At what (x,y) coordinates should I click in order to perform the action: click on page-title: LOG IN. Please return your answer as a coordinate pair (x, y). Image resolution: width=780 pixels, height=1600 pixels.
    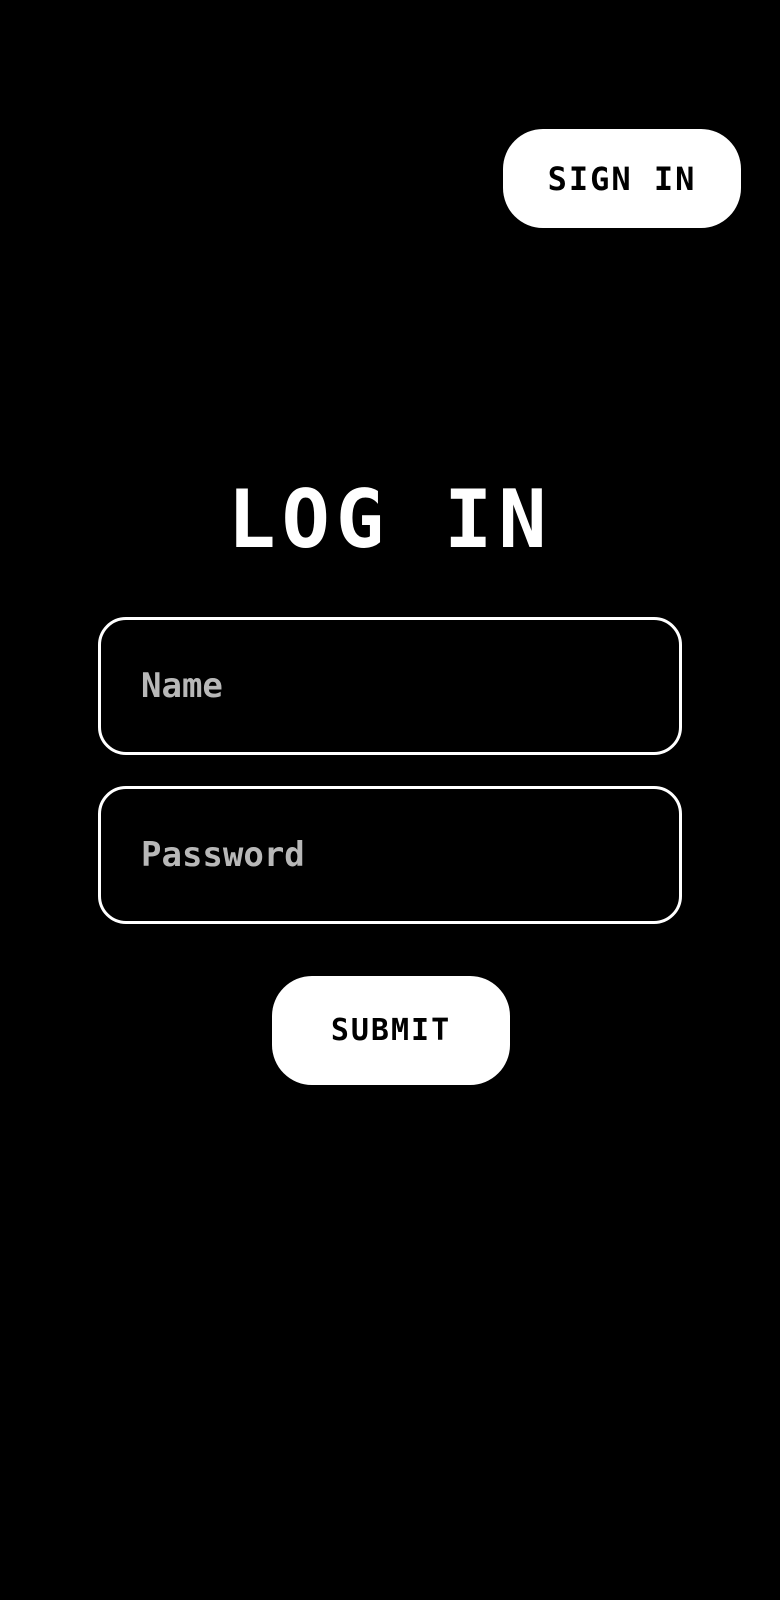
    Looking at the image, I should click on (390, 519).